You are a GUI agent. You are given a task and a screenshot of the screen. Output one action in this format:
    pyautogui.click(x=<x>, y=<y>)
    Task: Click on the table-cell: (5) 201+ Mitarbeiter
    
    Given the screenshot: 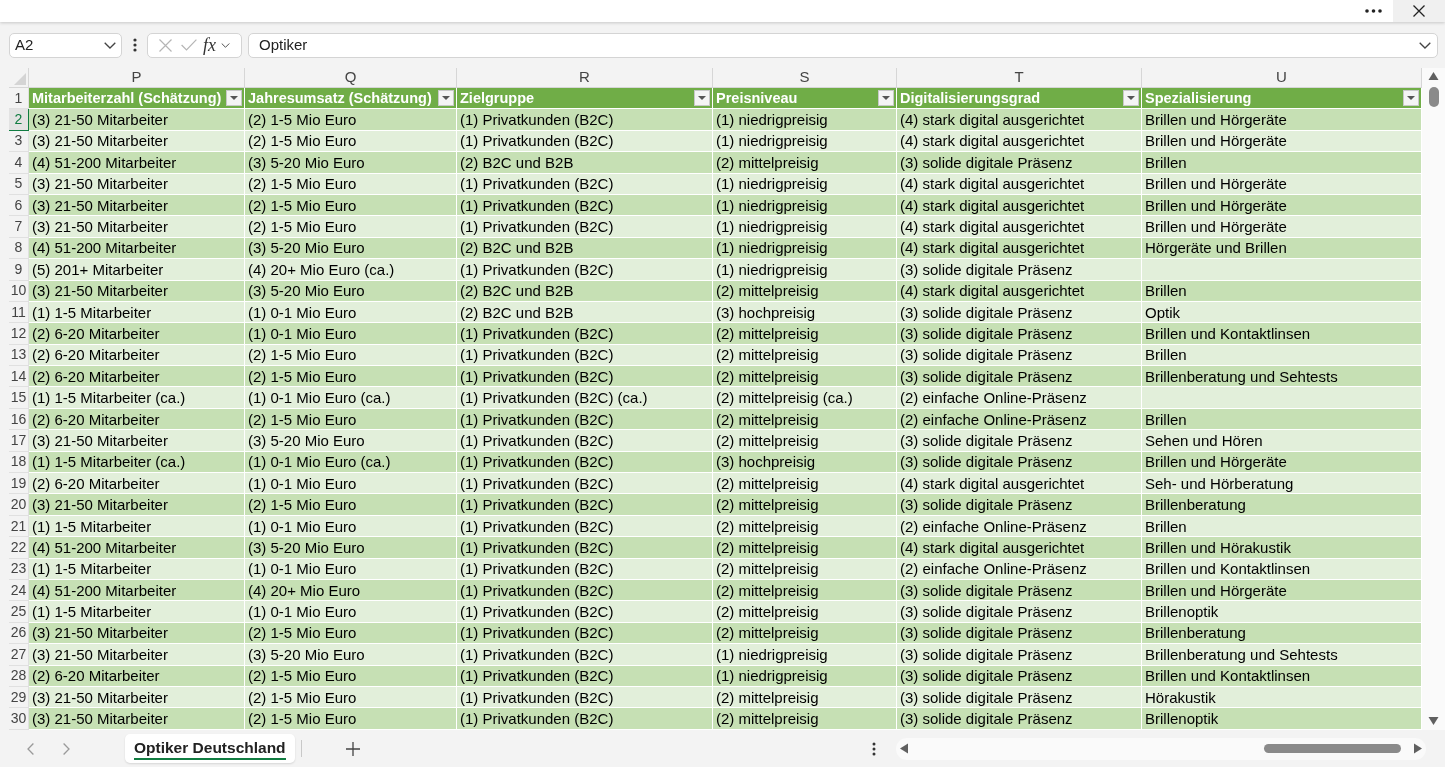 What is the action you would take?
    pyautogui.click(x=137, y=270)
    